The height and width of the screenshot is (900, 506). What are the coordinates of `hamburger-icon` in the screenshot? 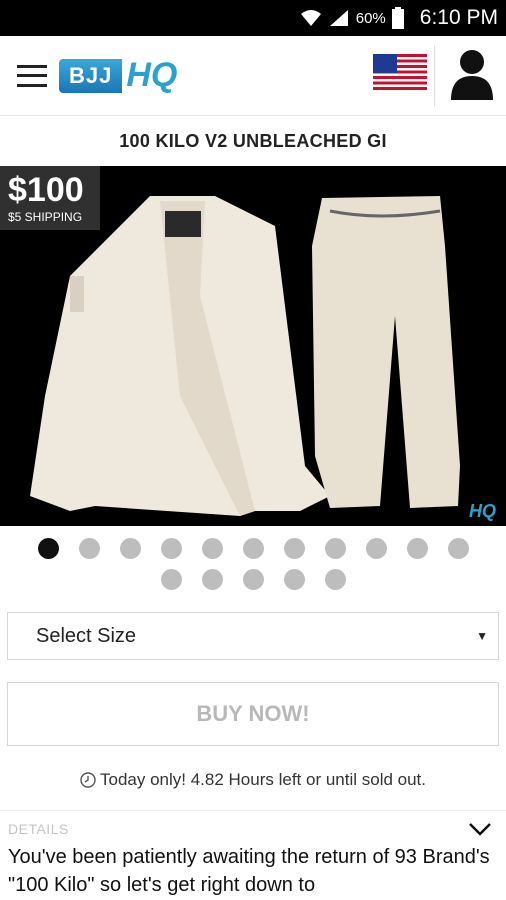 It's located at (32, 75).